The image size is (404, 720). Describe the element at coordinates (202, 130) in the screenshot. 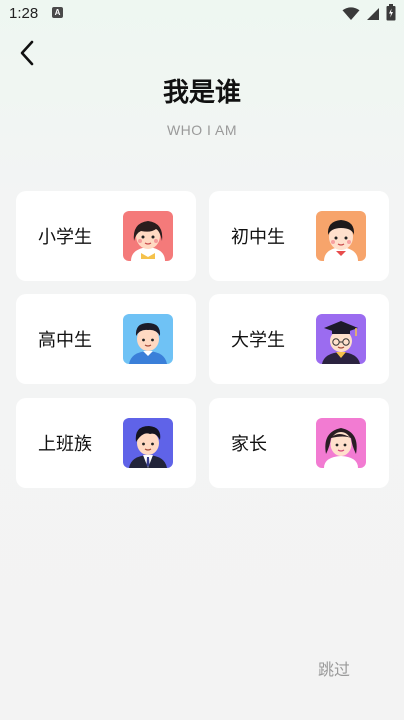

I see `page-subtitle: WHO I AM` at that location.